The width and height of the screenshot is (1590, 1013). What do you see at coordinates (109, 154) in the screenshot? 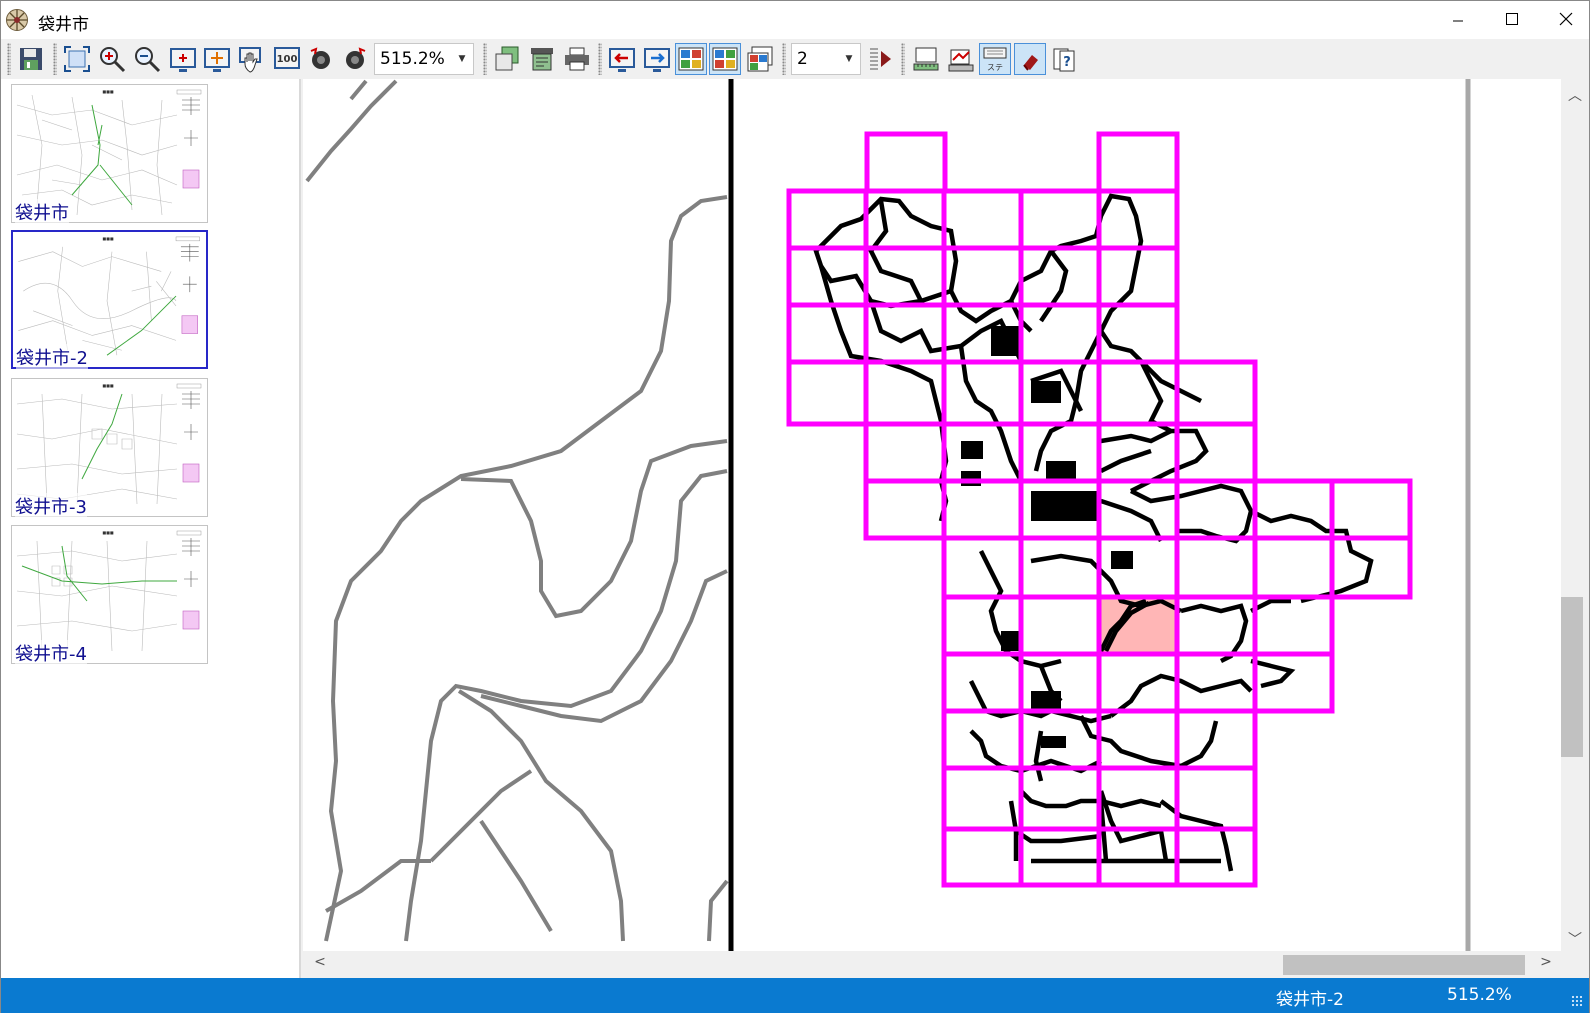
I see `page-thumbnail: ■■■ 袋井市` at bounding box center [109, 154].